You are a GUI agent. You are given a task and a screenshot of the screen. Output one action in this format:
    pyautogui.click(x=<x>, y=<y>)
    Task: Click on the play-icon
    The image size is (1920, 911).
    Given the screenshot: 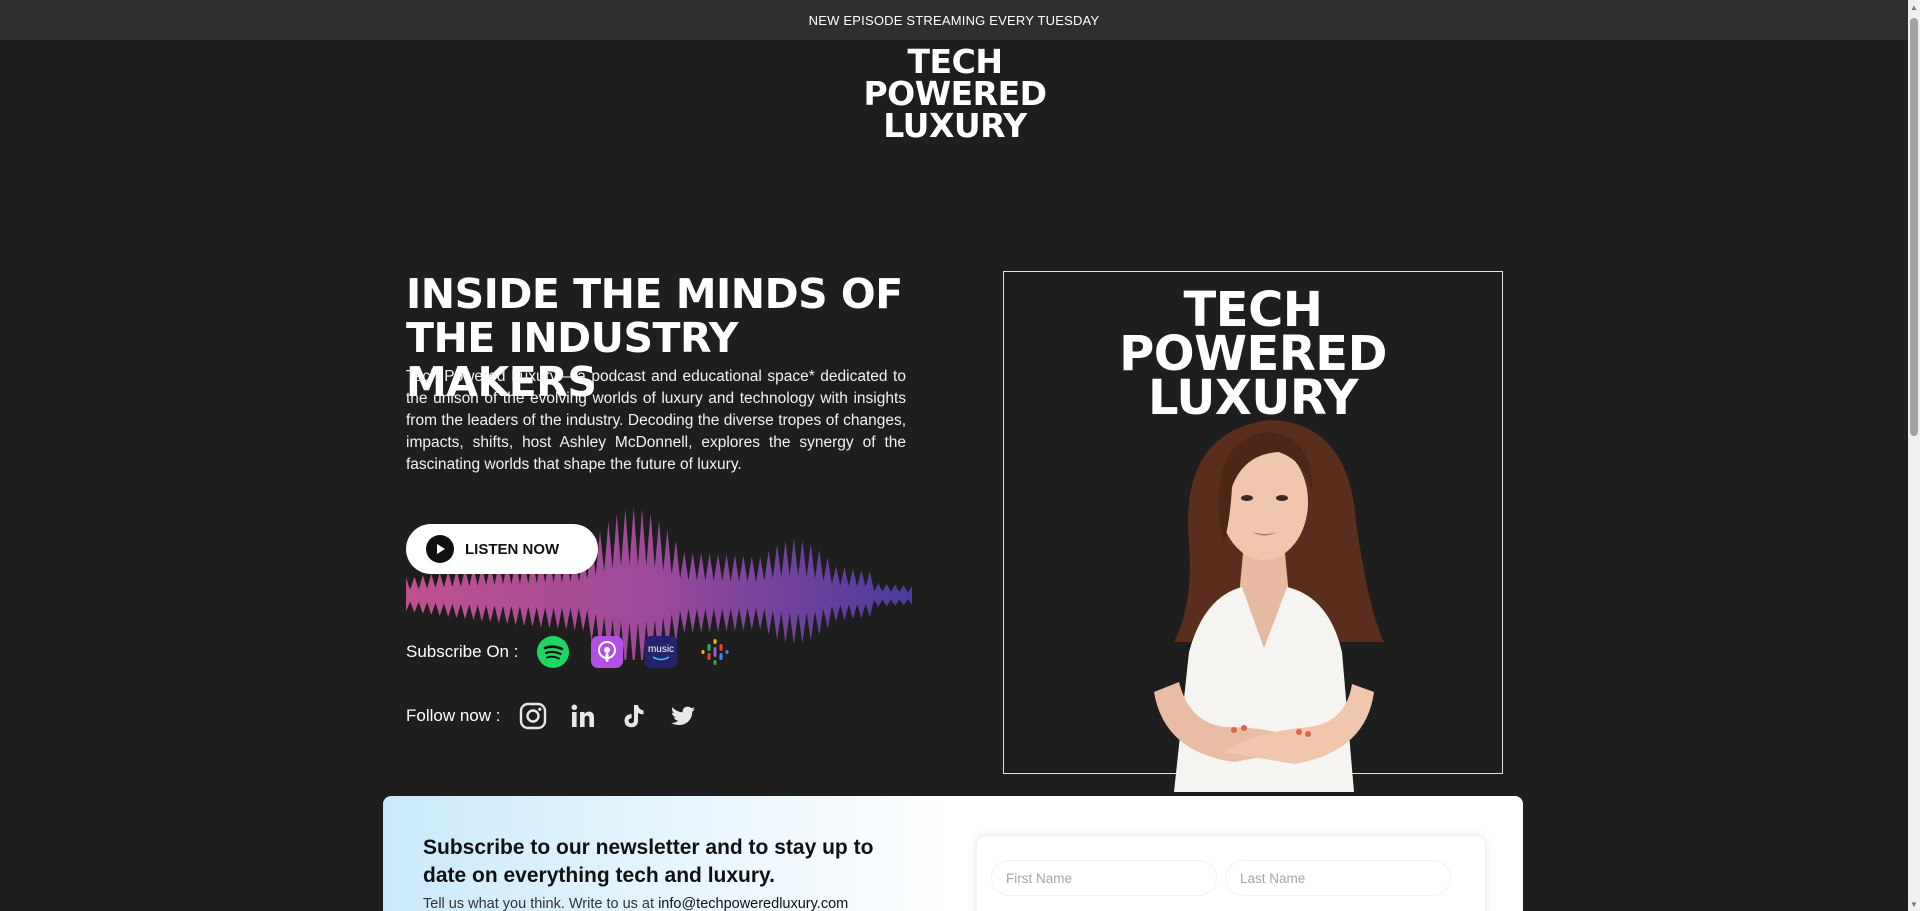 What is the action you would take?
    pyautogui.click(x=440, y=549)
    